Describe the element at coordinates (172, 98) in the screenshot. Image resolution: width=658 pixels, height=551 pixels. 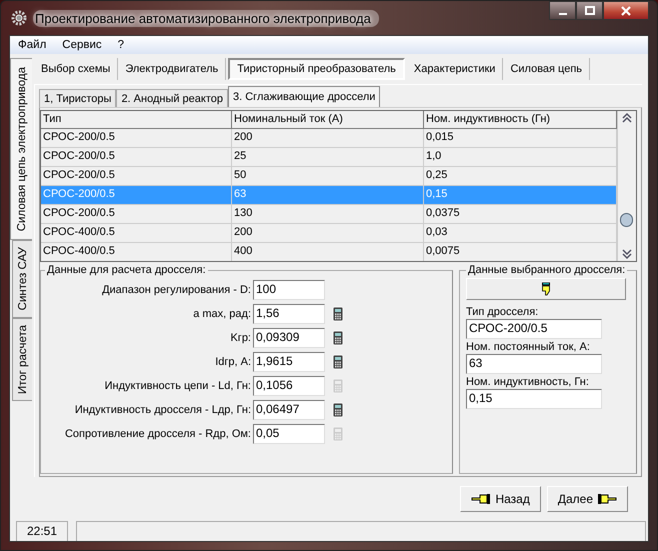
I see `tab: 2. Анодный реактор` at that location.